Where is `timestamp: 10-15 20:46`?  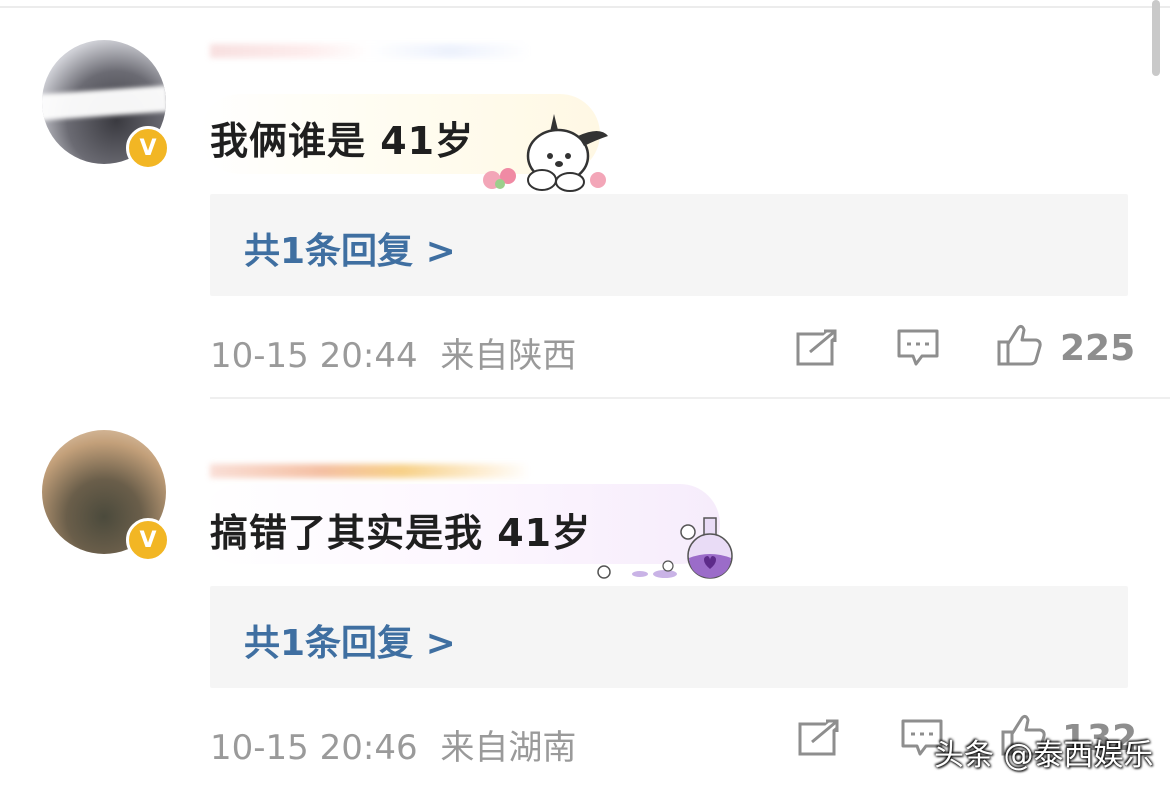 timestamp: 10-15 20:46 is located at coordinates (314, 748).